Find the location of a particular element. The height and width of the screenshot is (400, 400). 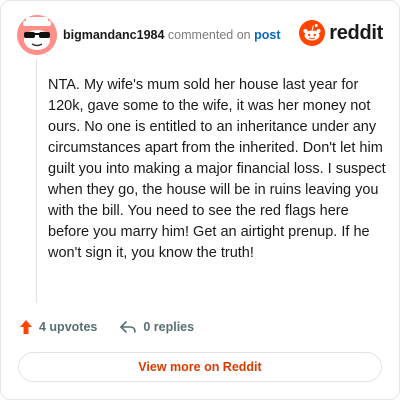

comment-header: bigmandanc1984 commented on post reddit is located at coordinates (200, 35).